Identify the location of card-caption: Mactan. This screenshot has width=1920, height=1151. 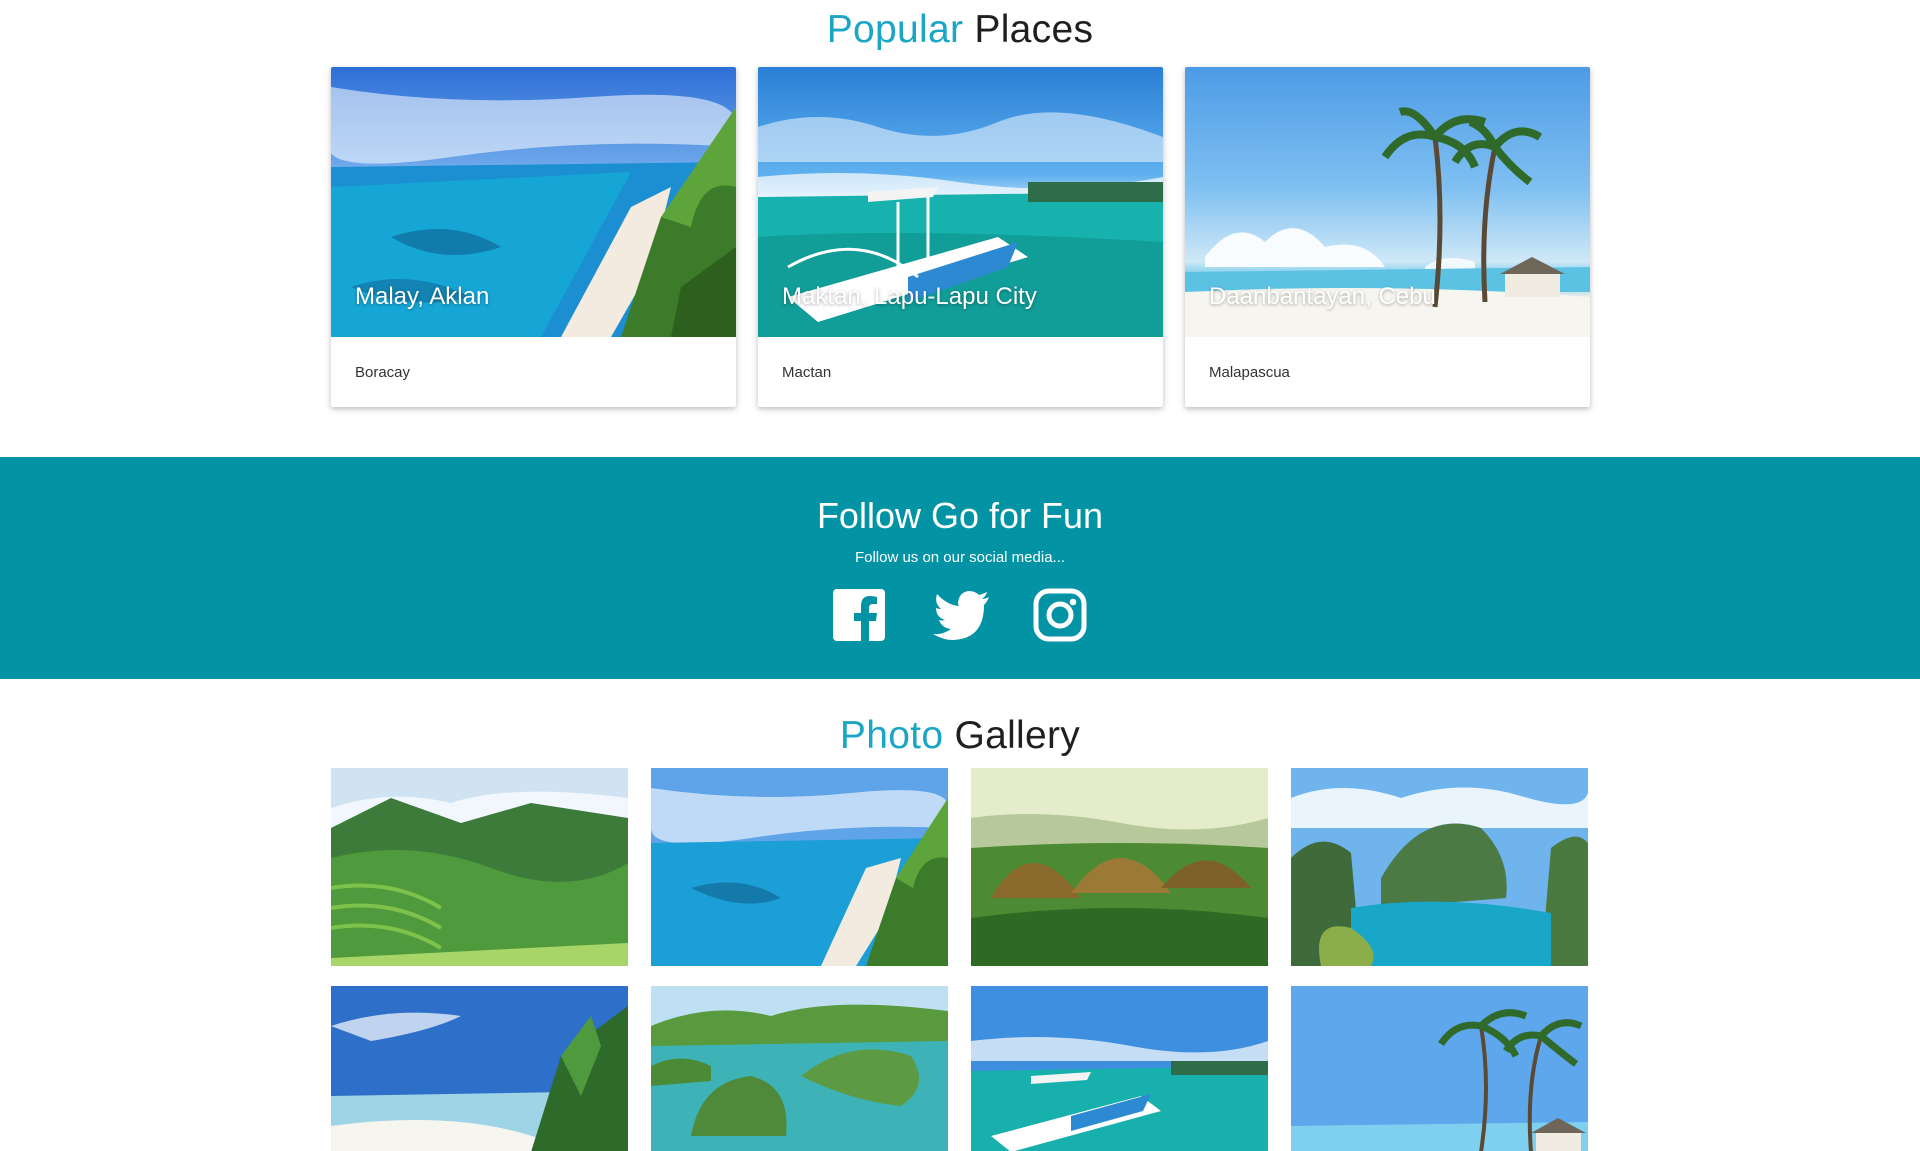
(807, 372).